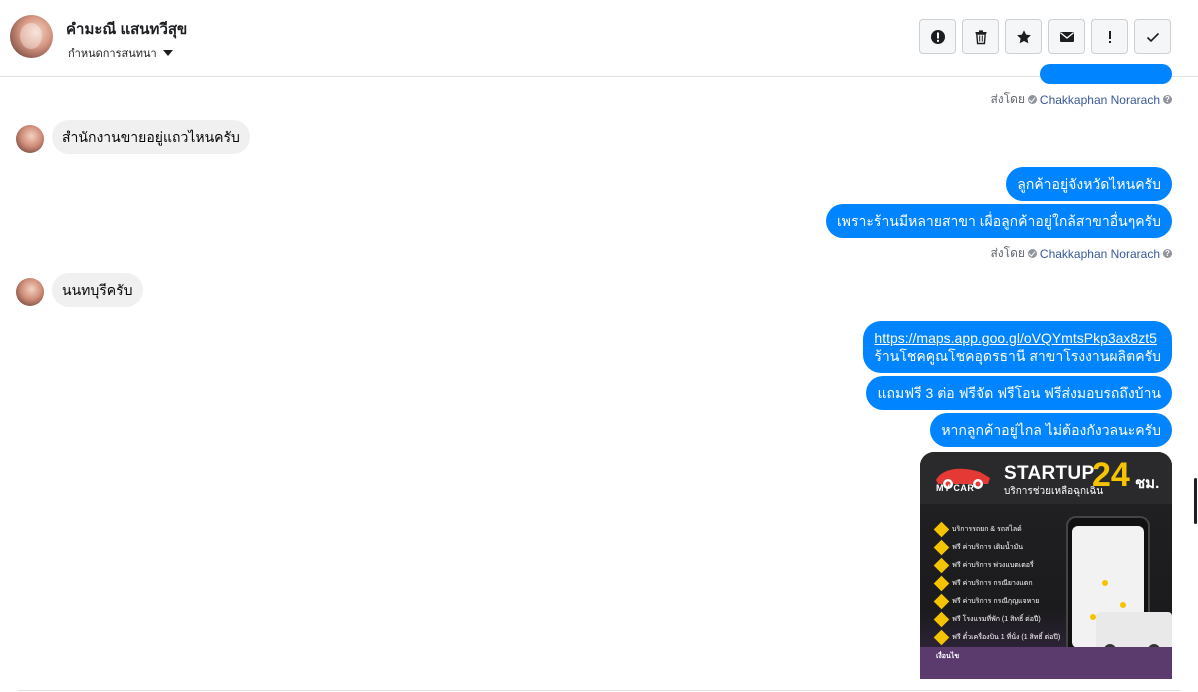  What do you see at coordinates (1089, 184) in the screenshot?
I see `message-bubble-outgoing: ลูกค้าอยู่จังหวัดไหนครับ` at bounding box center [1089, 184].